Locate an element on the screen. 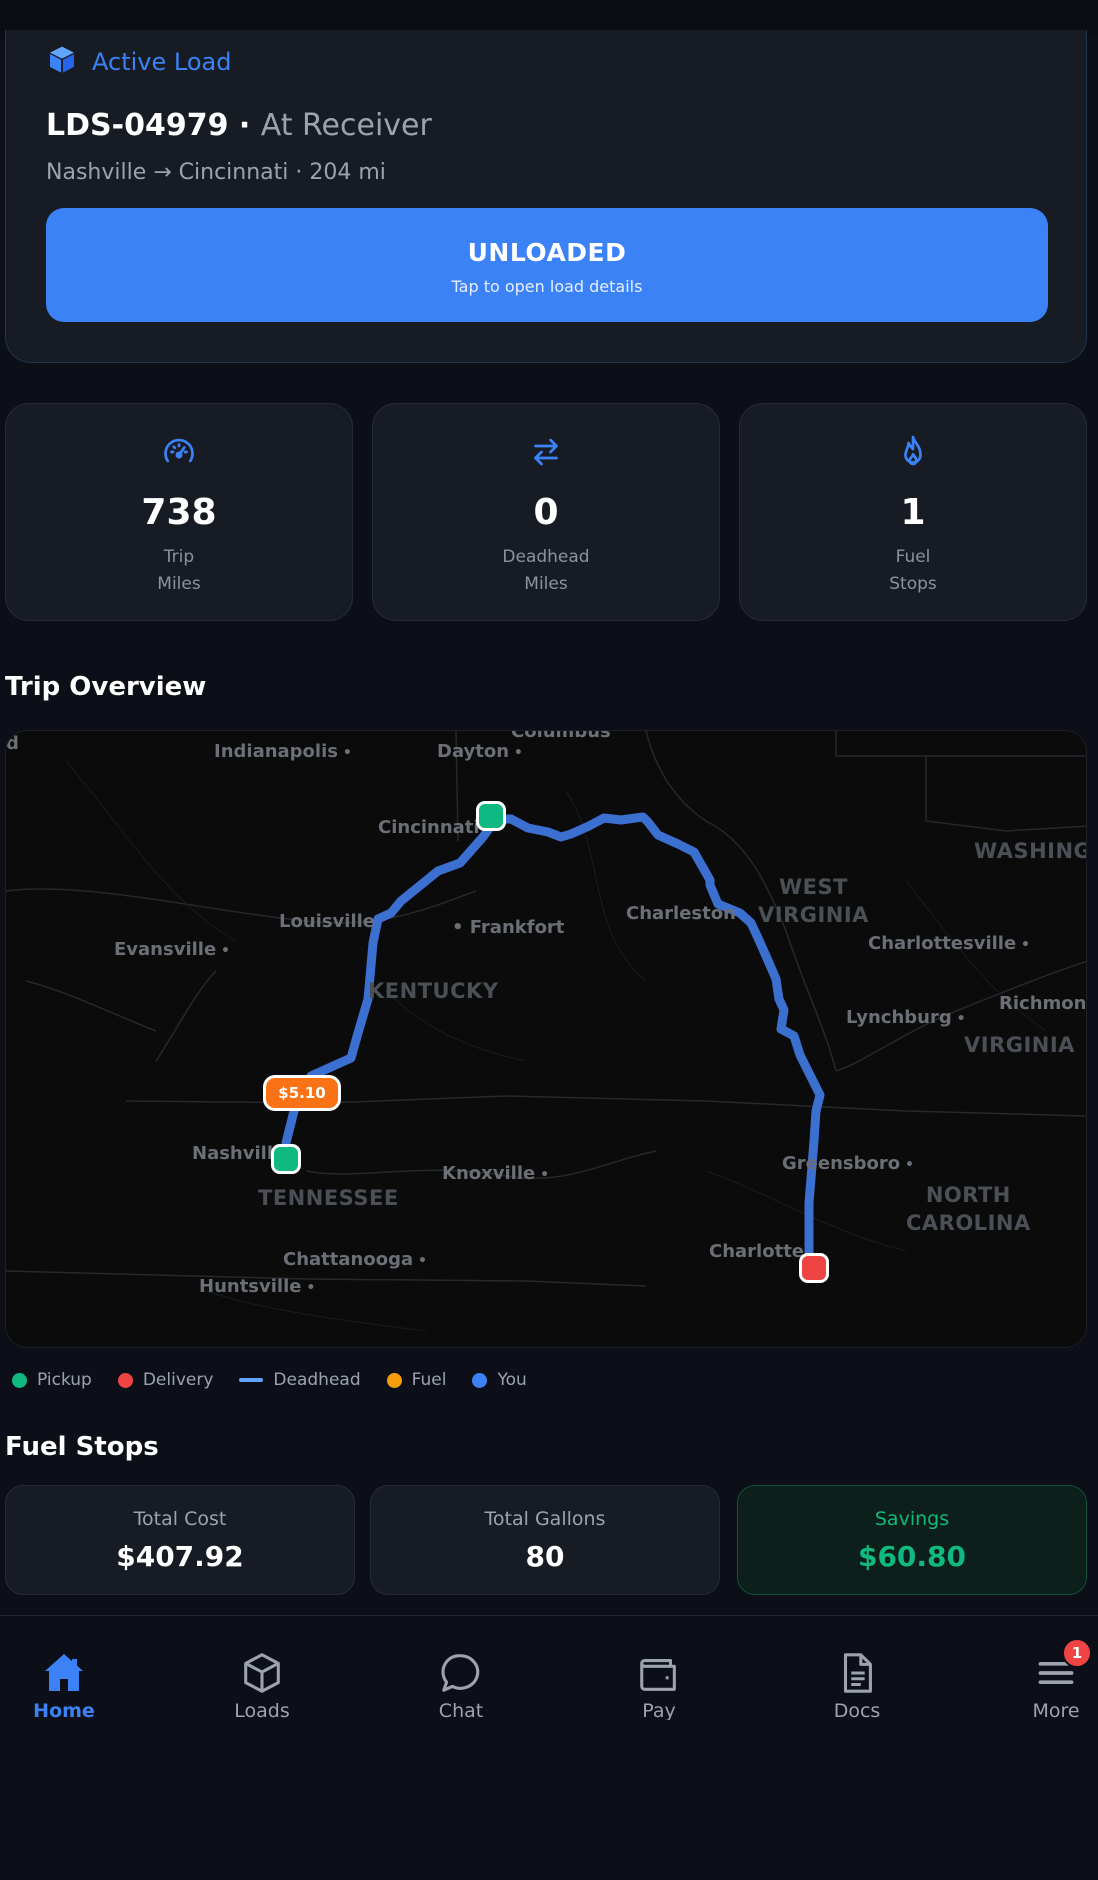 The width and height of the screenshot is (1098, 1880). legend-deadhead: Deadhead is located at coordinates (300, 1380).